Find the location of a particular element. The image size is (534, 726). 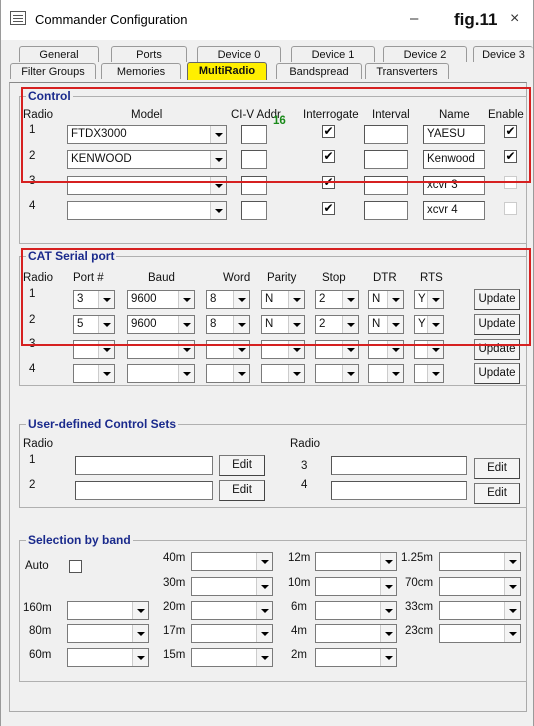

update-button: Update is located at coordinates (497, 324).